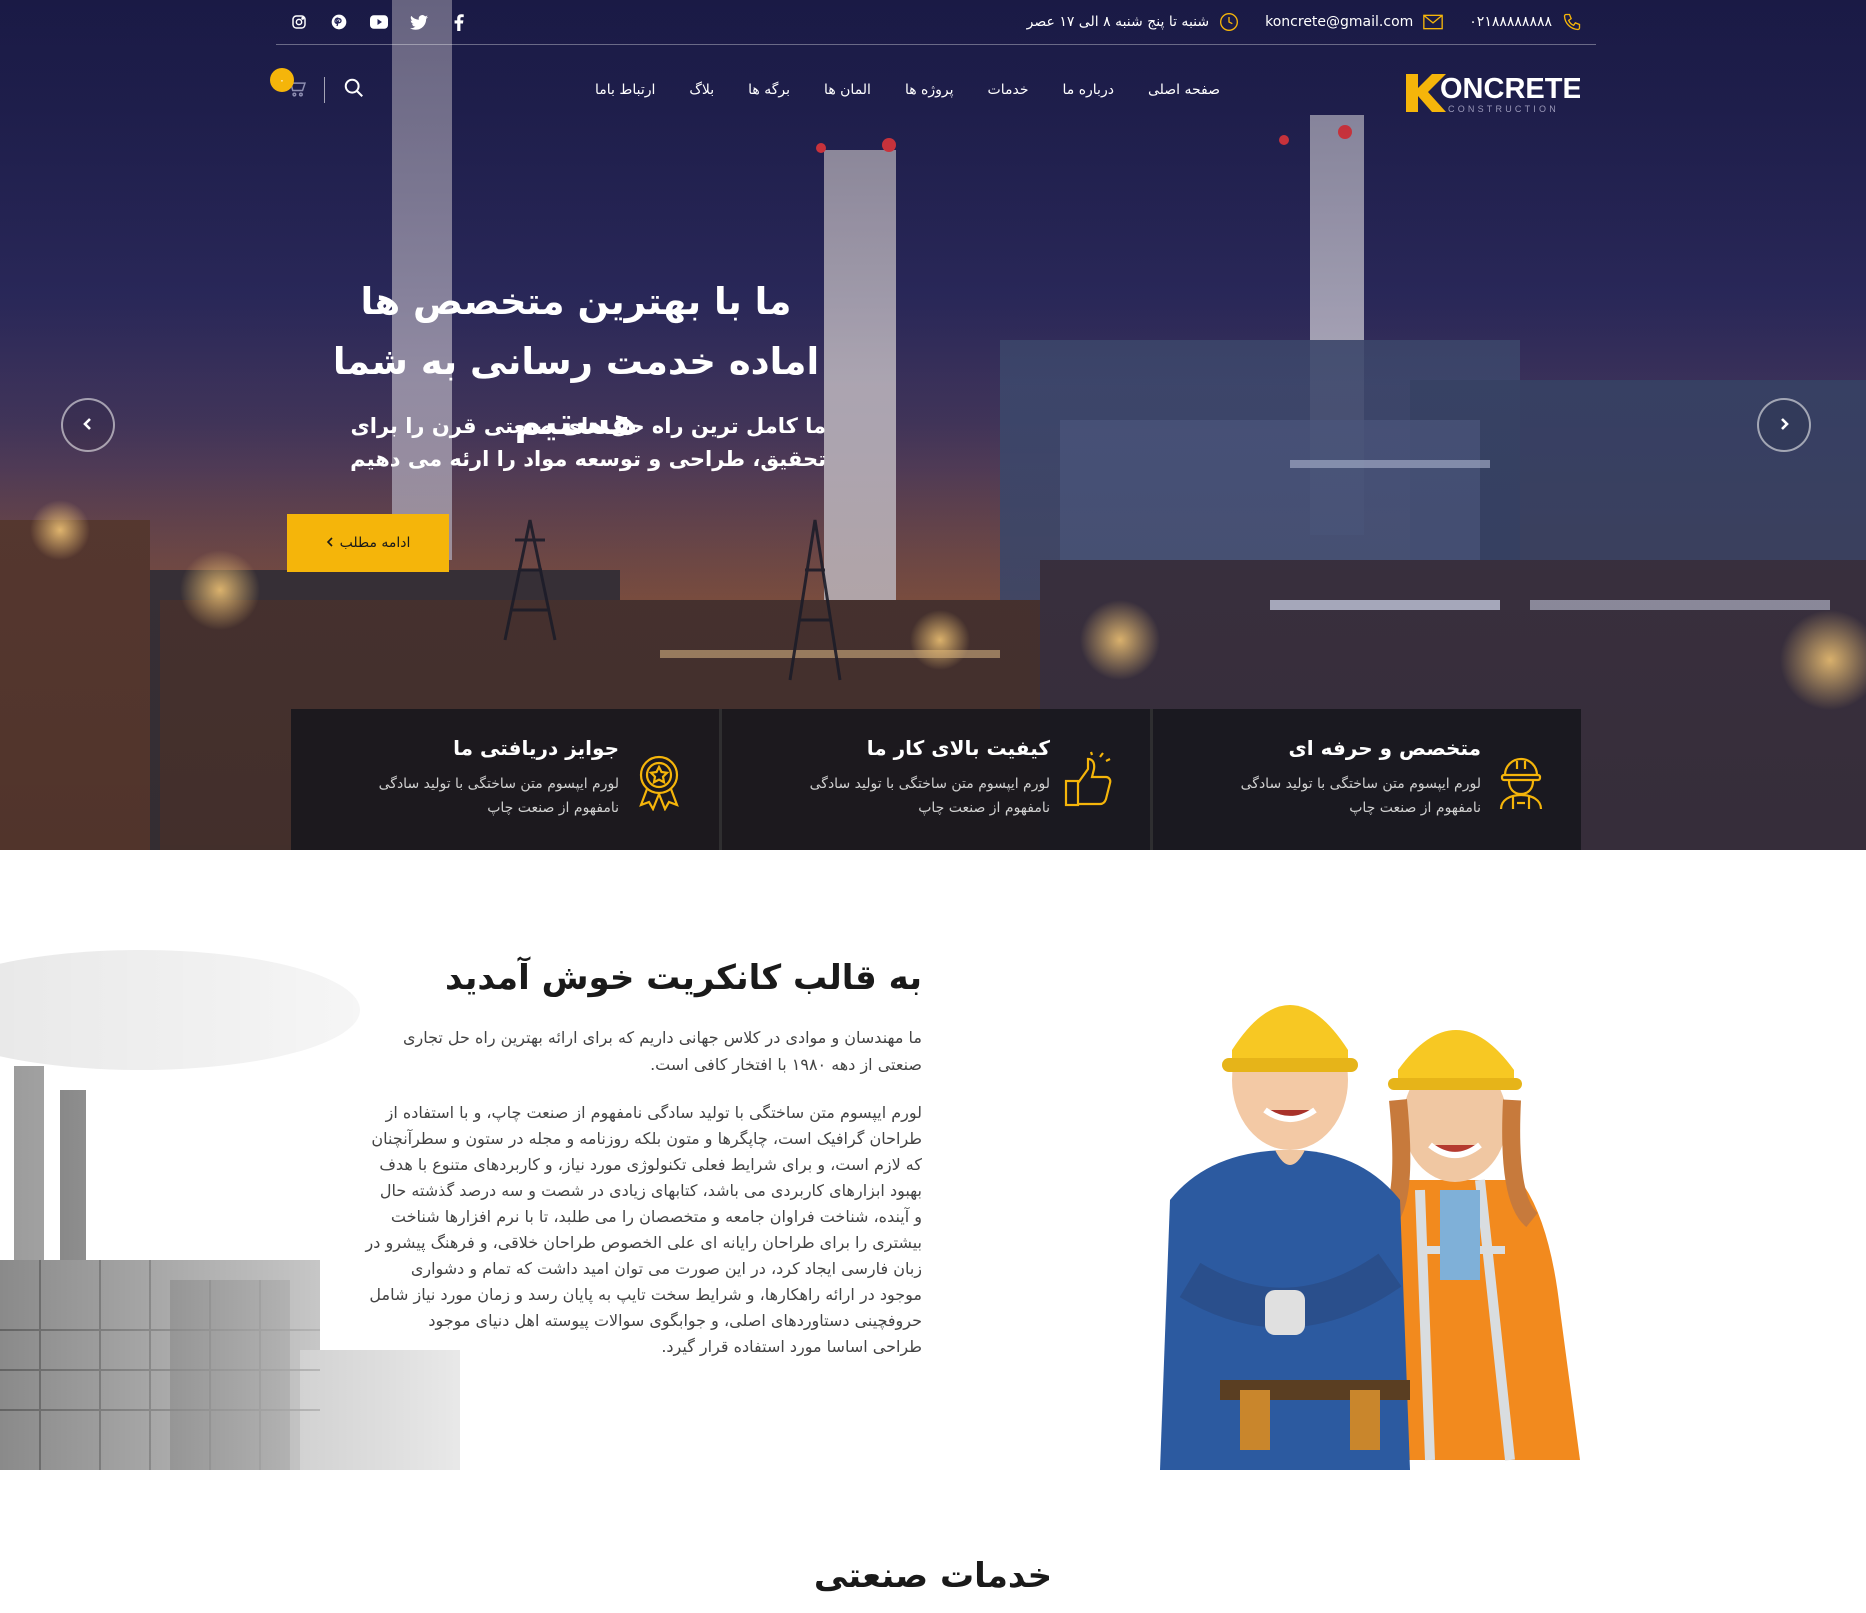  I want to click on contact-hours: شنبه تا پنج شنبه ۸ الی ۱۷ عصر, so click(1133, 22).